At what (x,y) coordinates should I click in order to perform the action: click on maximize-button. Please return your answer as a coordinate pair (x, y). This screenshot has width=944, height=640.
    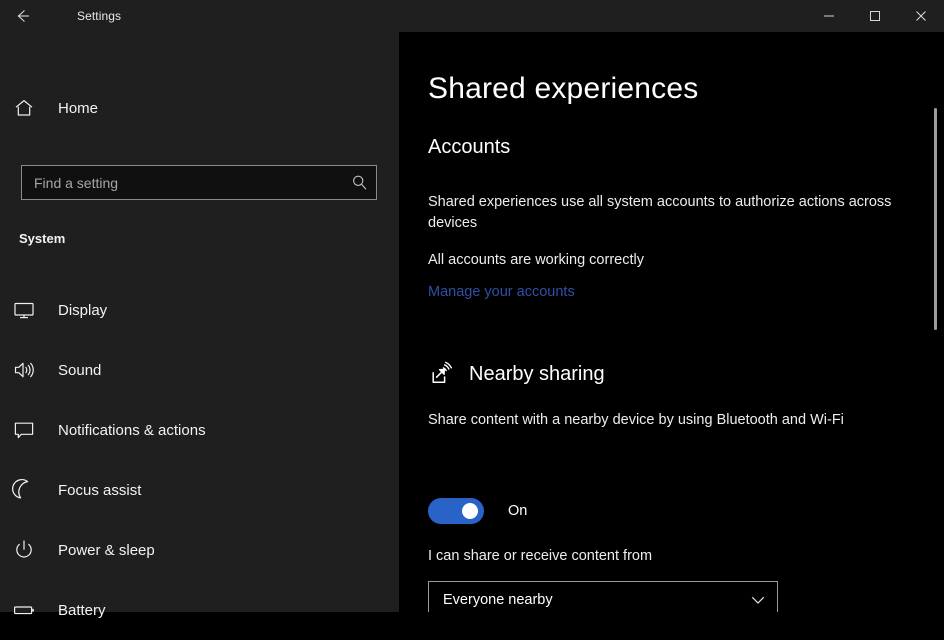
    Looking at the image, I should click on (875, 16).